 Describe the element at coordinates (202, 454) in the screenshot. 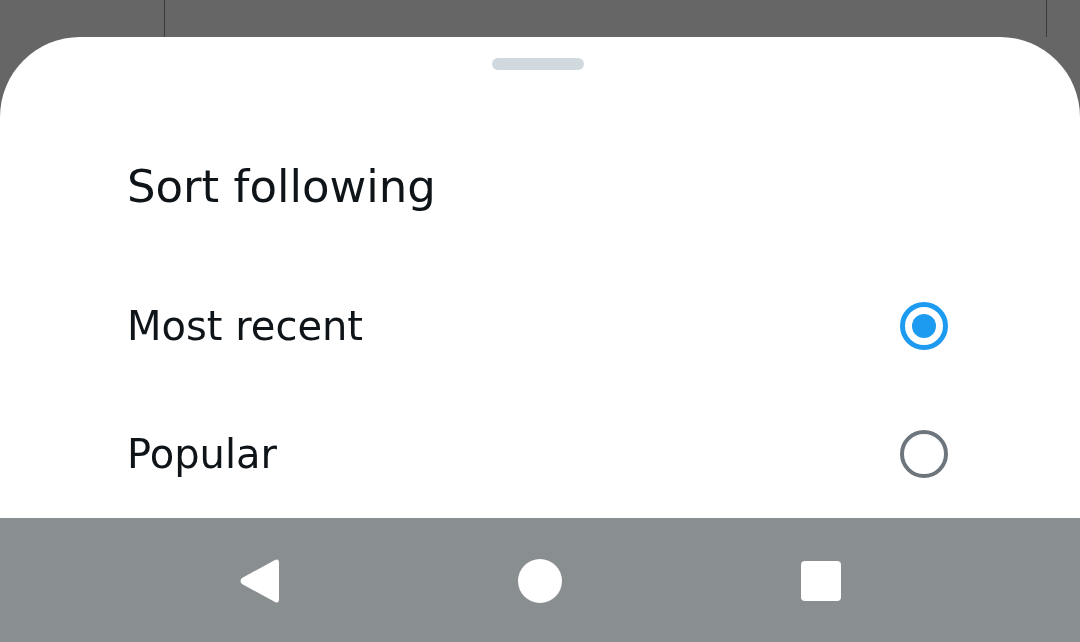

I see `option-label: Popular` at that location.